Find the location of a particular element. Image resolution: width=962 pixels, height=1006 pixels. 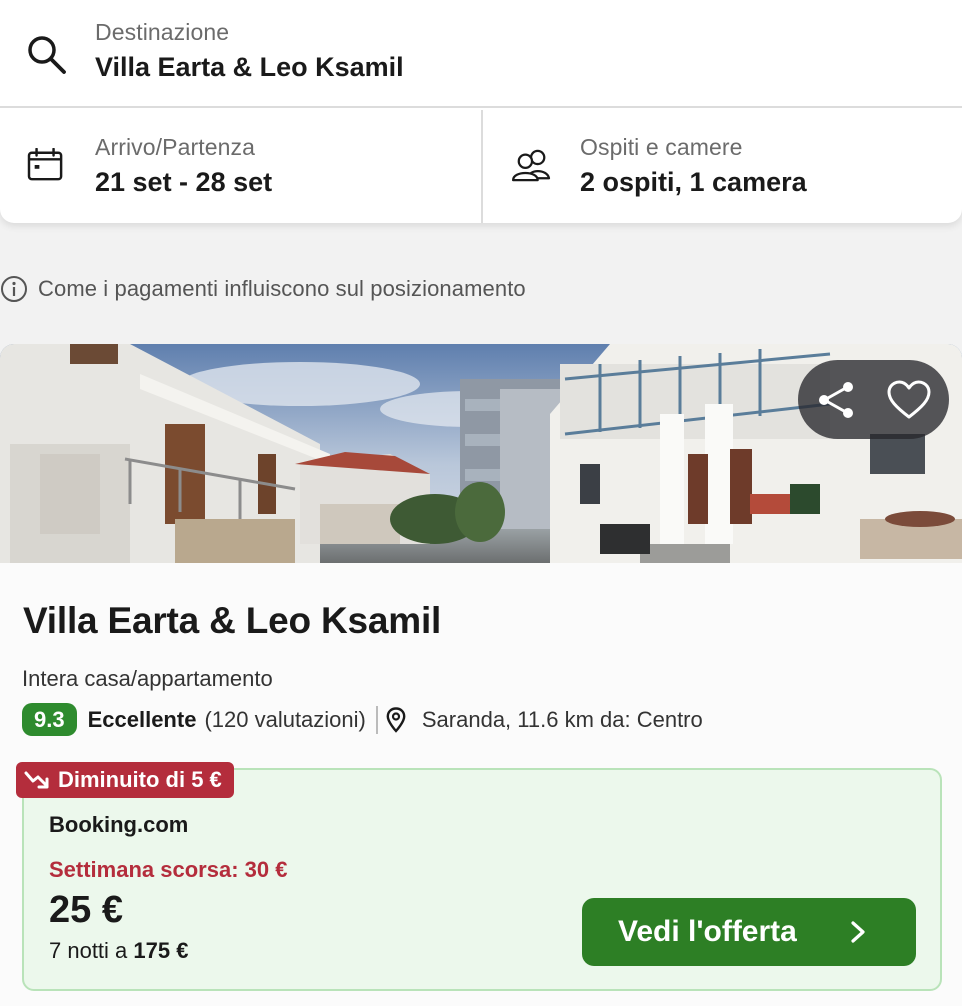

total-price: 7 notti a 175 € is located at coordinates (118, 951).